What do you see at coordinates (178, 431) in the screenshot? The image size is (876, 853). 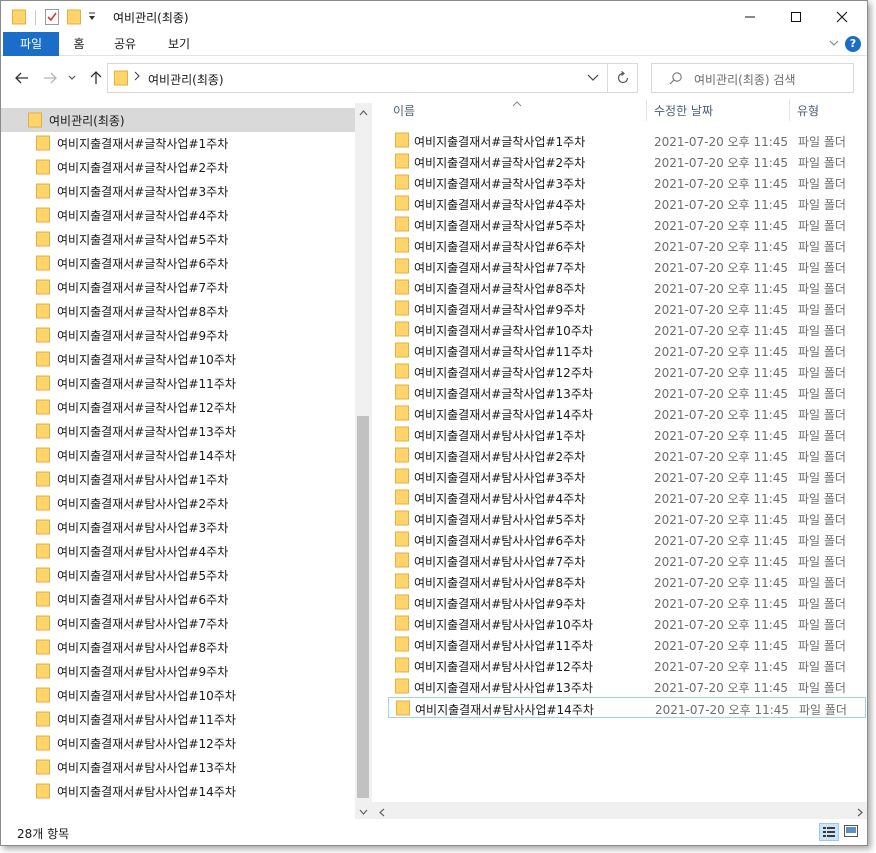 I see `nav-folder-item: 여비지출결재서#글착사업#13주차` at bounding box center [178, 431].